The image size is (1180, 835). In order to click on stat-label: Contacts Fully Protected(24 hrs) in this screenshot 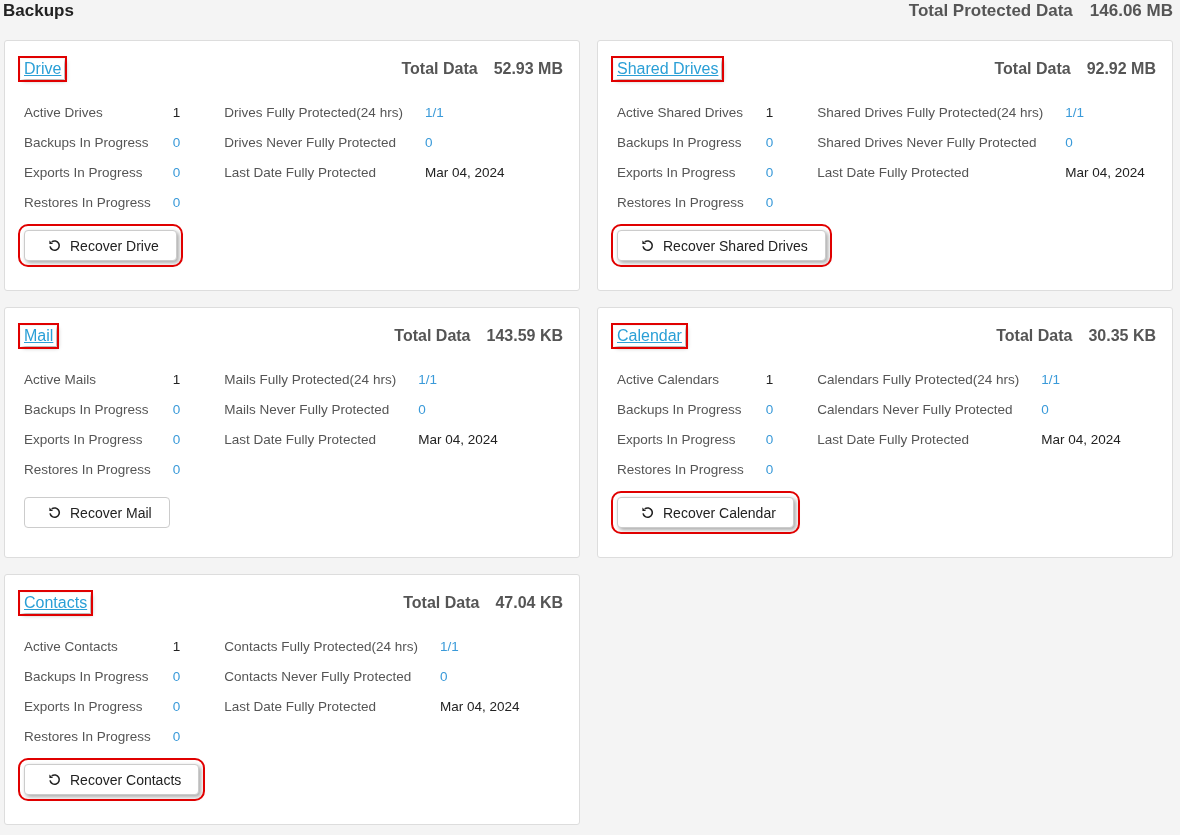, I will do `click(321, 647)`.